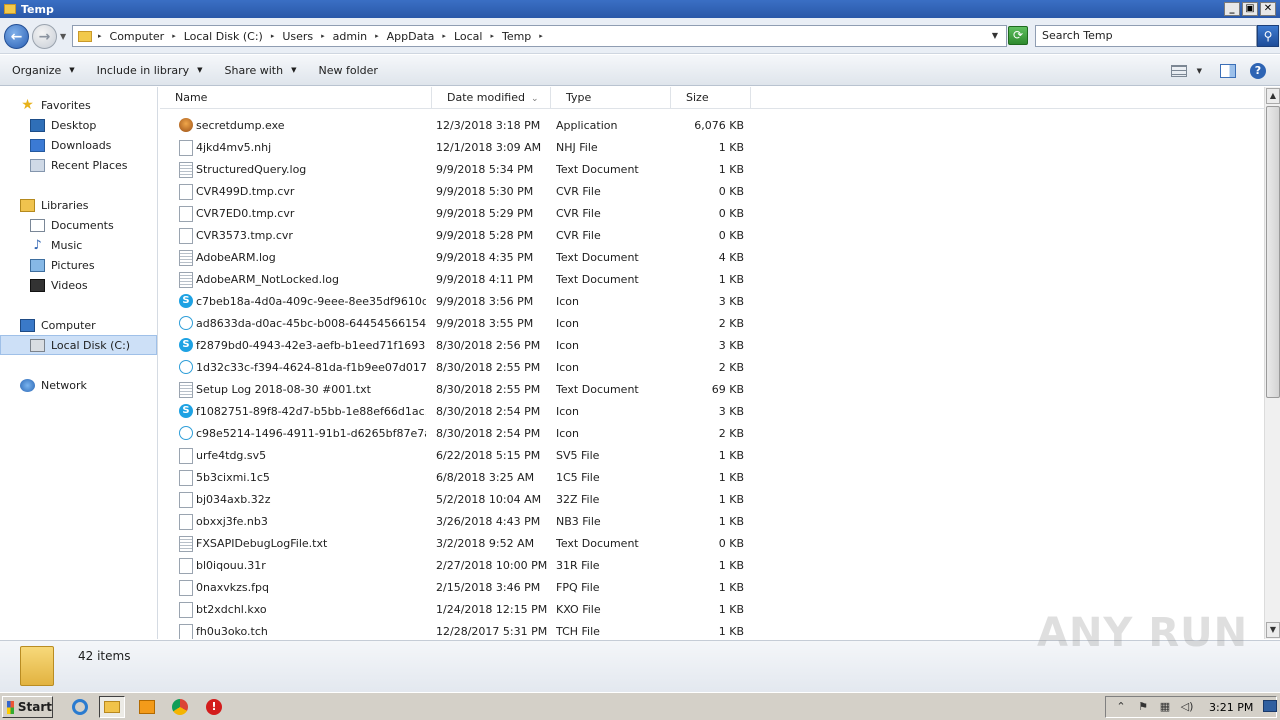  Describe the element at coordinates (63, 36) in the screenshot. I see `recent-pages-dropdown: ▼` at that location.